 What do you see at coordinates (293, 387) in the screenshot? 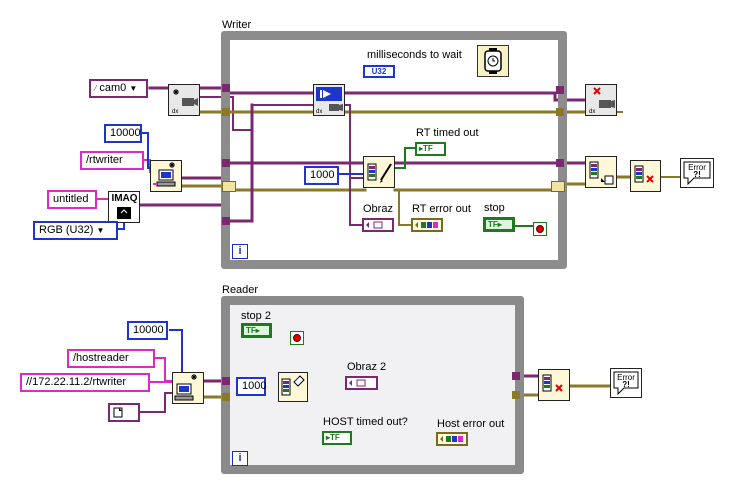
I see `read-element-icon` at bounding box center [293, 387].